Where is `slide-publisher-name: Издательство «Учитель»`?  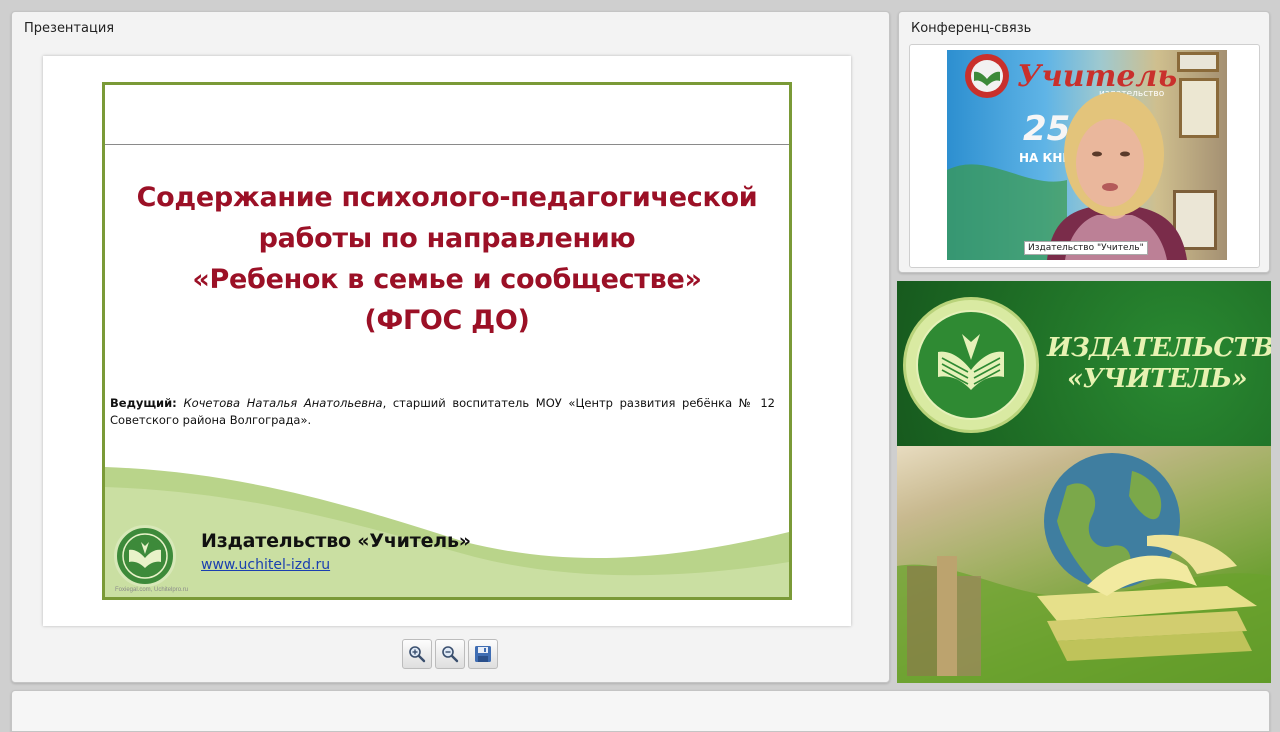
slide-publisher-name: Издательство «Учитель» is located at coordinates (336, 541).